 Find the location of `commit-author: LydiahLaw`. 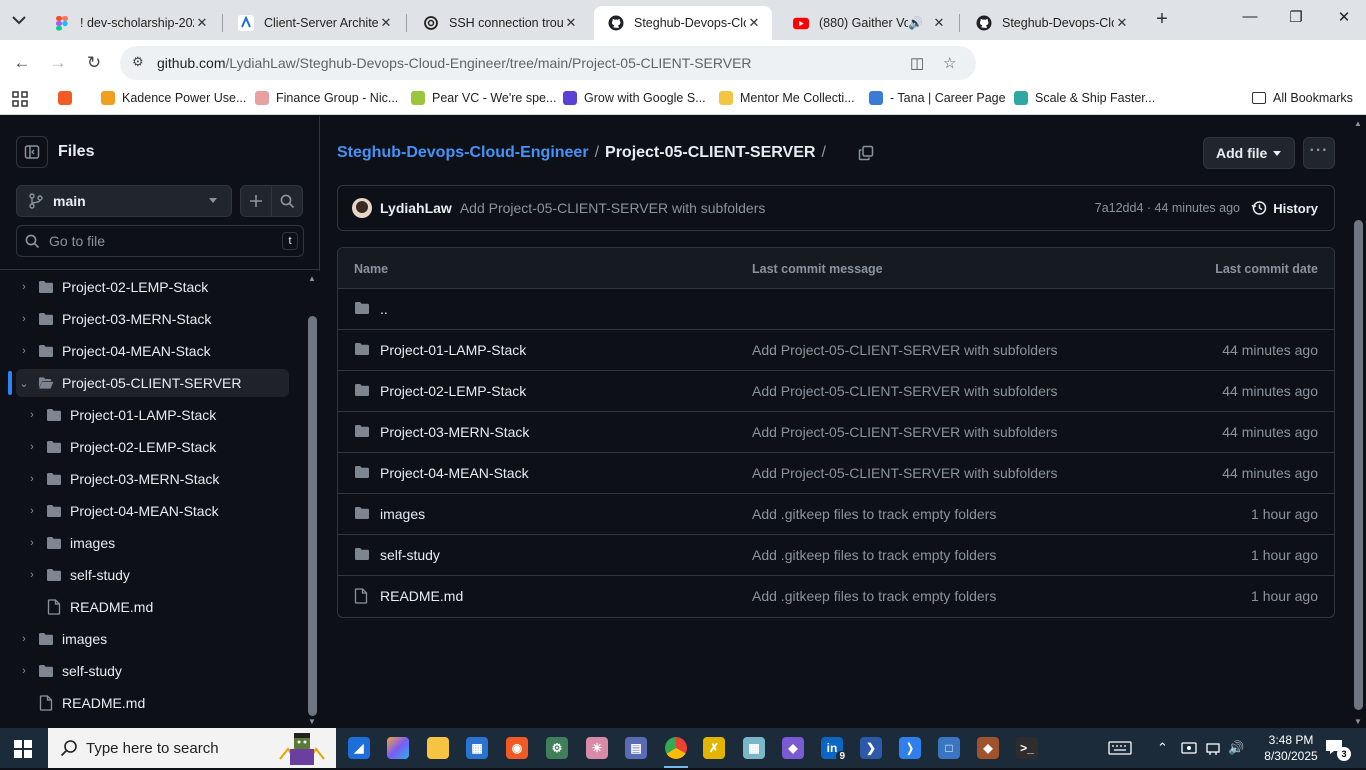

commit-author: LydiahLaw is located at coordinates (416, 208).